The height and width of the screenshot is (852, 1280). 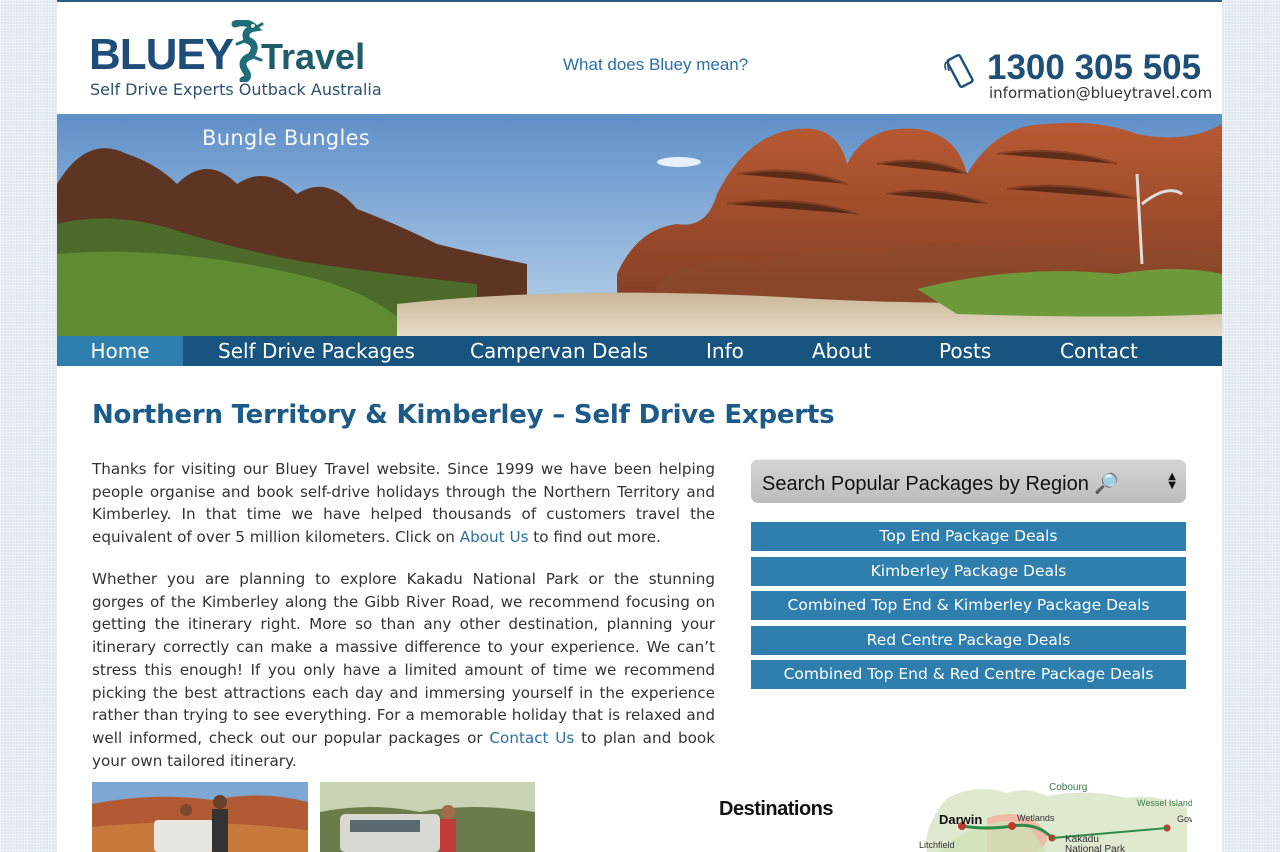 I want to click on nav-campervan-deals: Campervan Deals, so click(x=559, y=351).